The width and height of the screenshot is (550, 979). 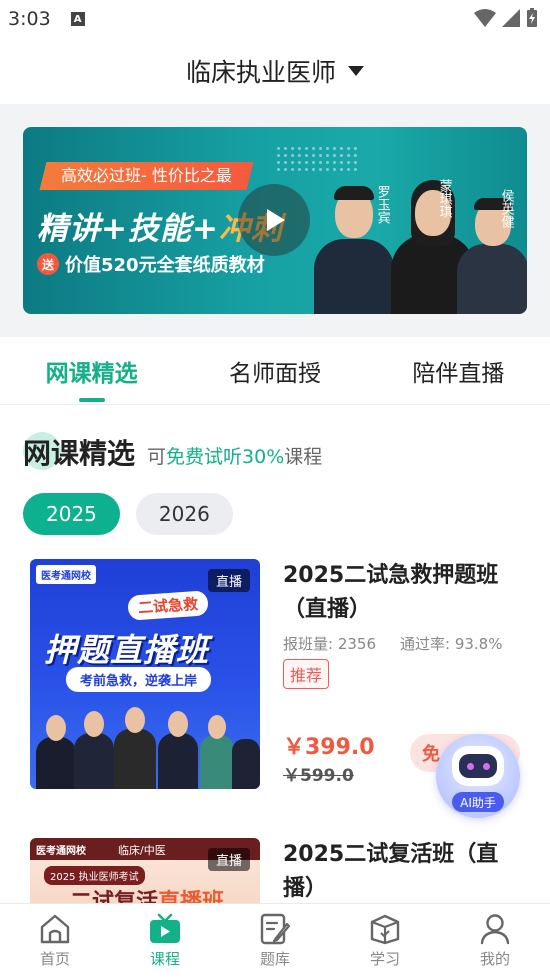 I want to click on course-thumbnail: 医考通网校 临床/中医 直播 2025 执业医师考试 二试复活直播班, so click(x=145, y=871).